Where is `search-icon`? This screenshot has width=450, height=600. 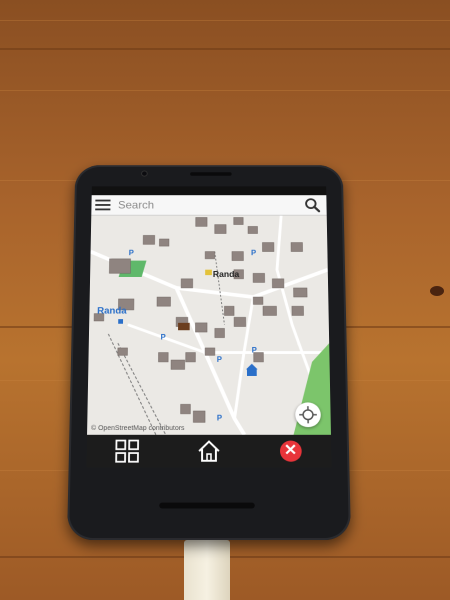
search-icon is located at coordinates (312, 205).